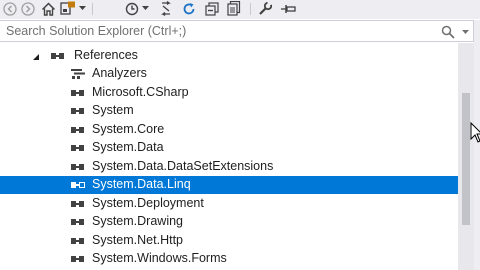  Describe the element at coordinates (106, 55) in the screenshot. I see `tree-node-label: References` at that location.